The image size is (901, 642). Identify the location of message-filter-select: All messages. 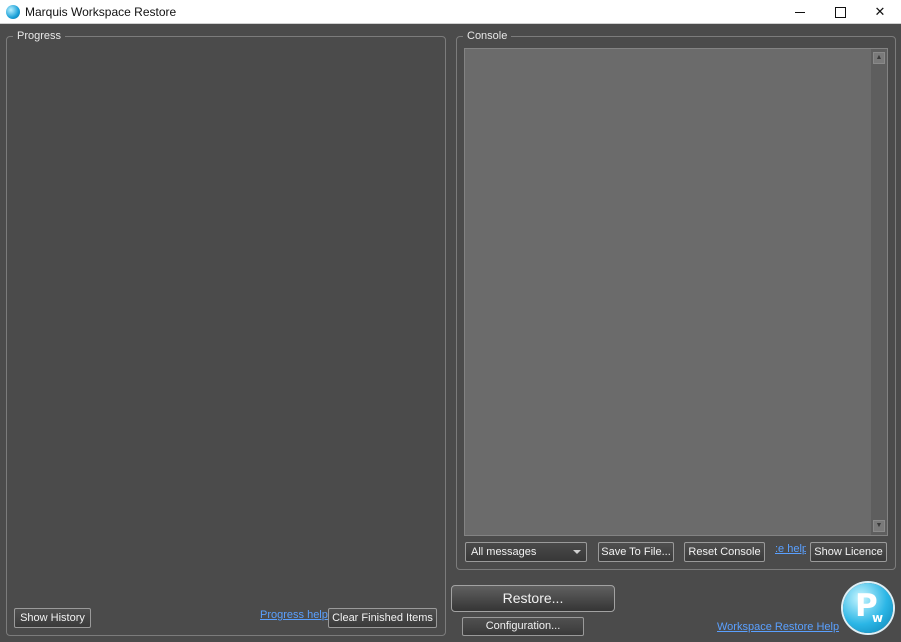
(526, 552).